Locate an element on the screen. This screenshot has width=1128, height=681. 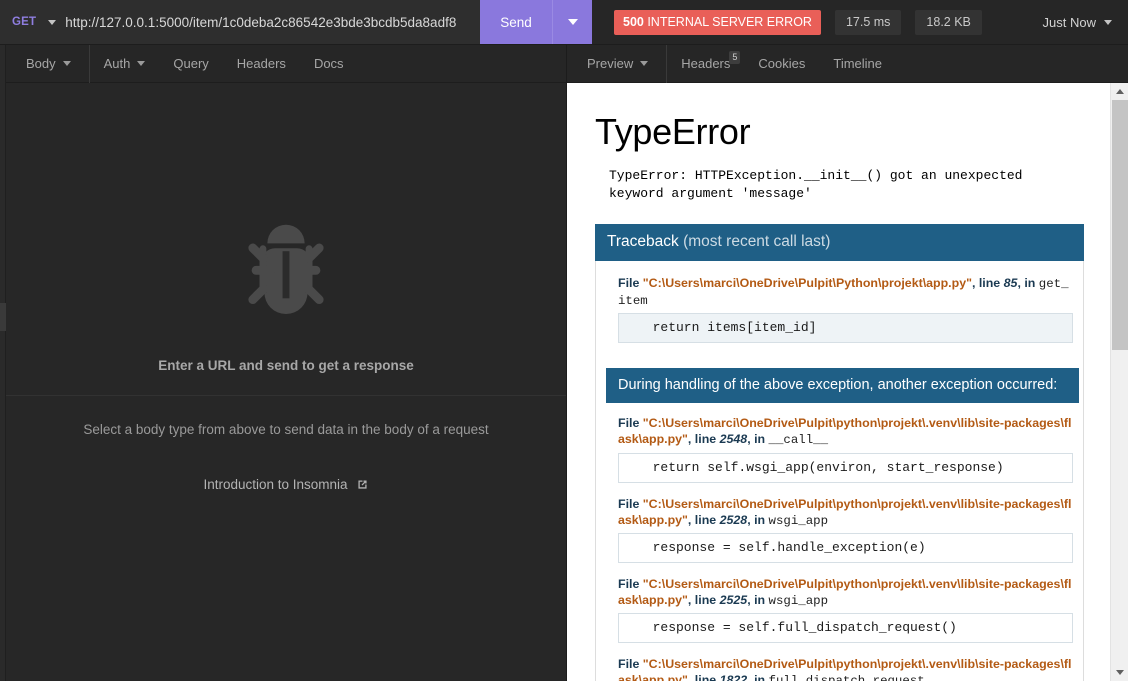
history-dropdown: Just Now is located at coordinates (1077, 22).